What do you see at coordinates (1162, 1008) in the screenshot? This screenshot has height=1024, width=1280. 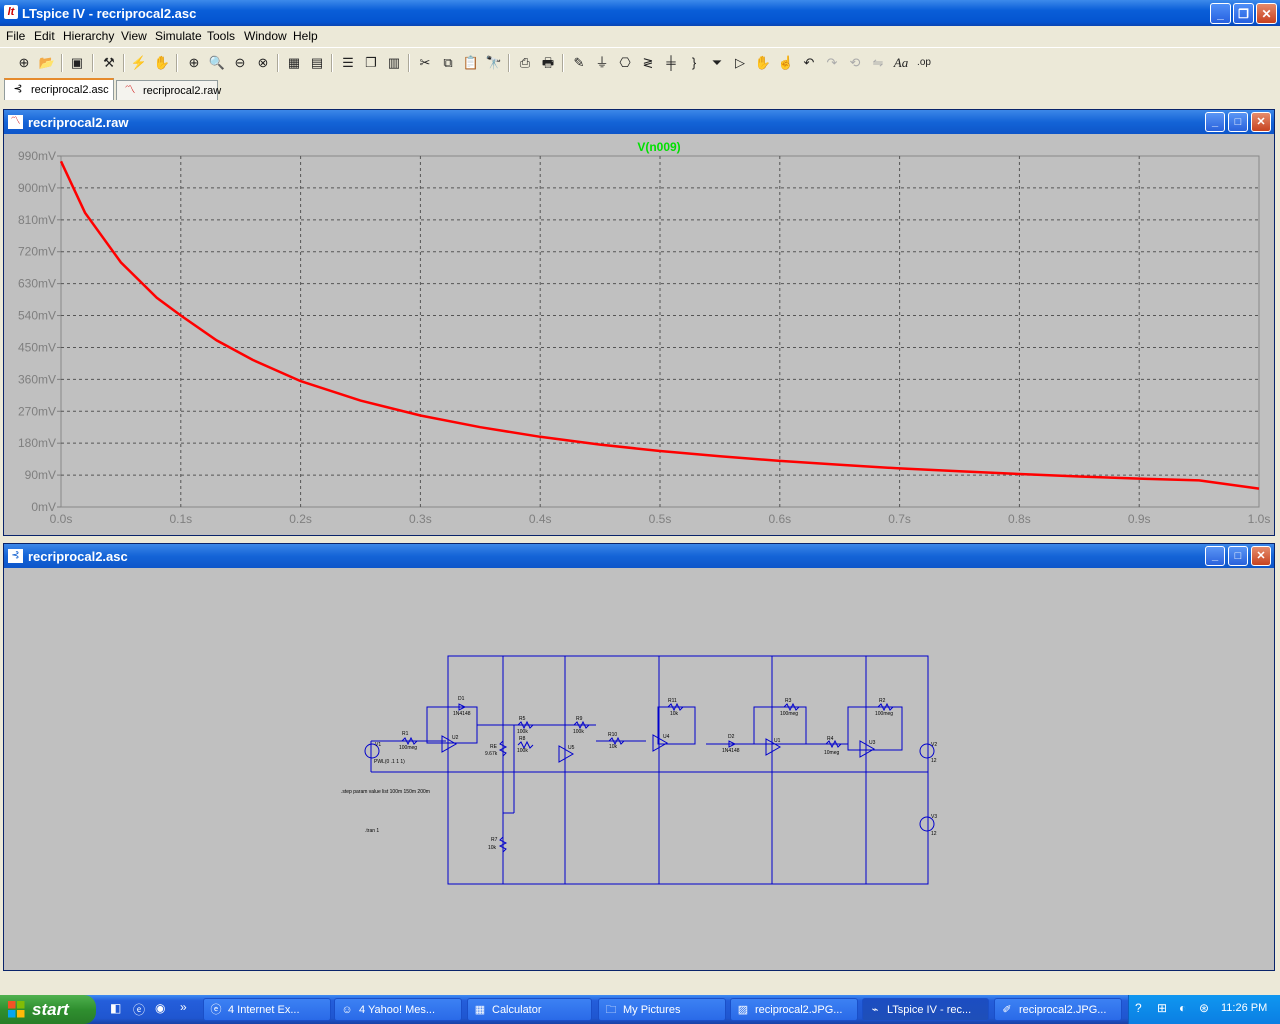 I see `network-icon: ⊞` at bounding box center [1162, 1008].